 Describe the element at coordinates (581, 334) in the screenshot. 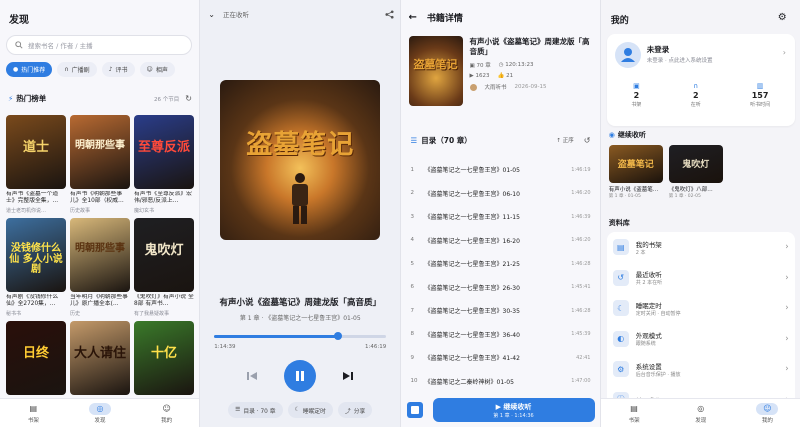

I see `chapter-duration: 1:45:39` at that location.